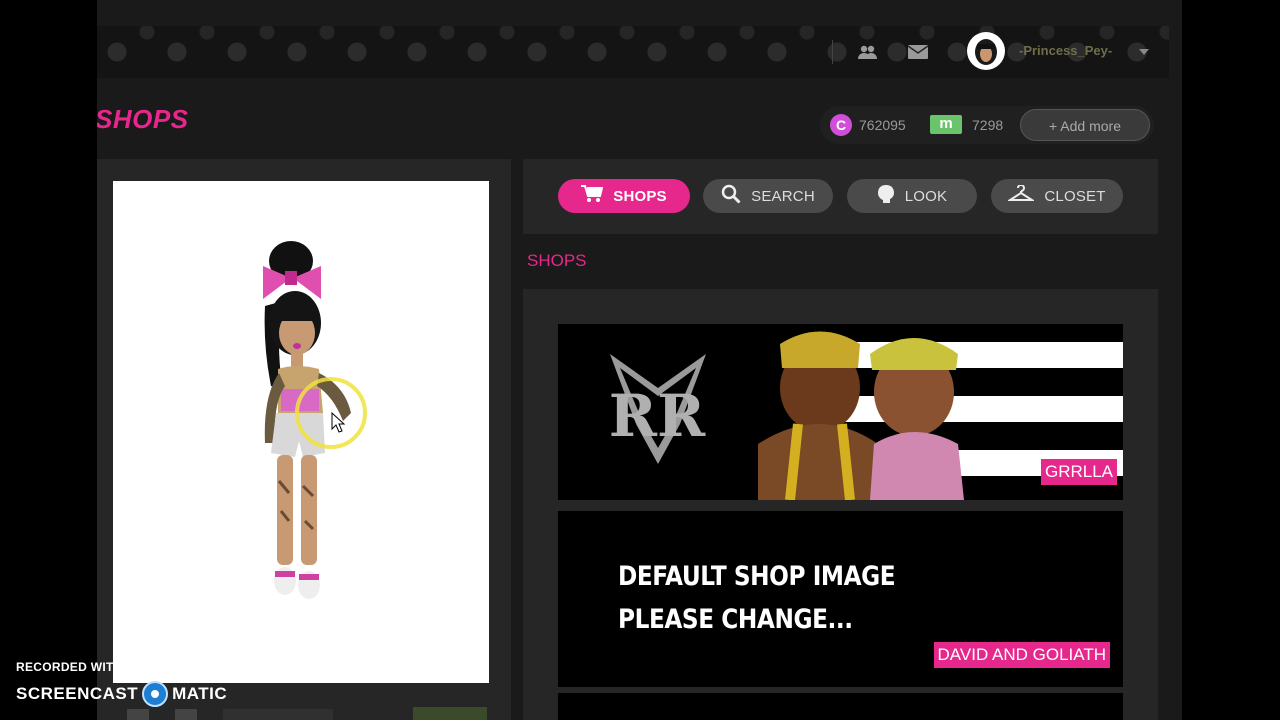 This screenshot has height=720, width=1280. I want to click on tab-label: SHOPS, so click(640, 196).